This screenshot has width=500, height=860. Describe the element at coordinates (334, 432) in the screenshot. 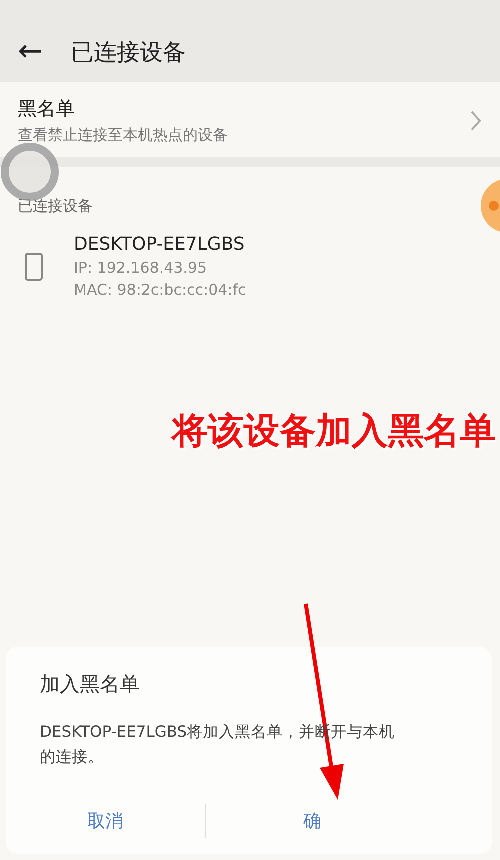

I see `annotation-text: 将该设备加入黑名单` at that location.